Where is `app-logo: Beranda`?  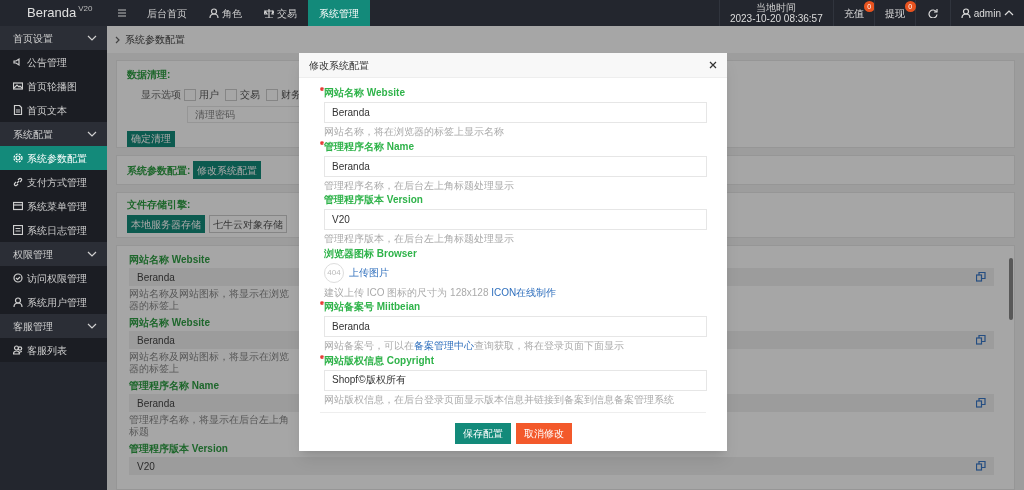
app-logo: Beranda is located at coordinates (52, 13).